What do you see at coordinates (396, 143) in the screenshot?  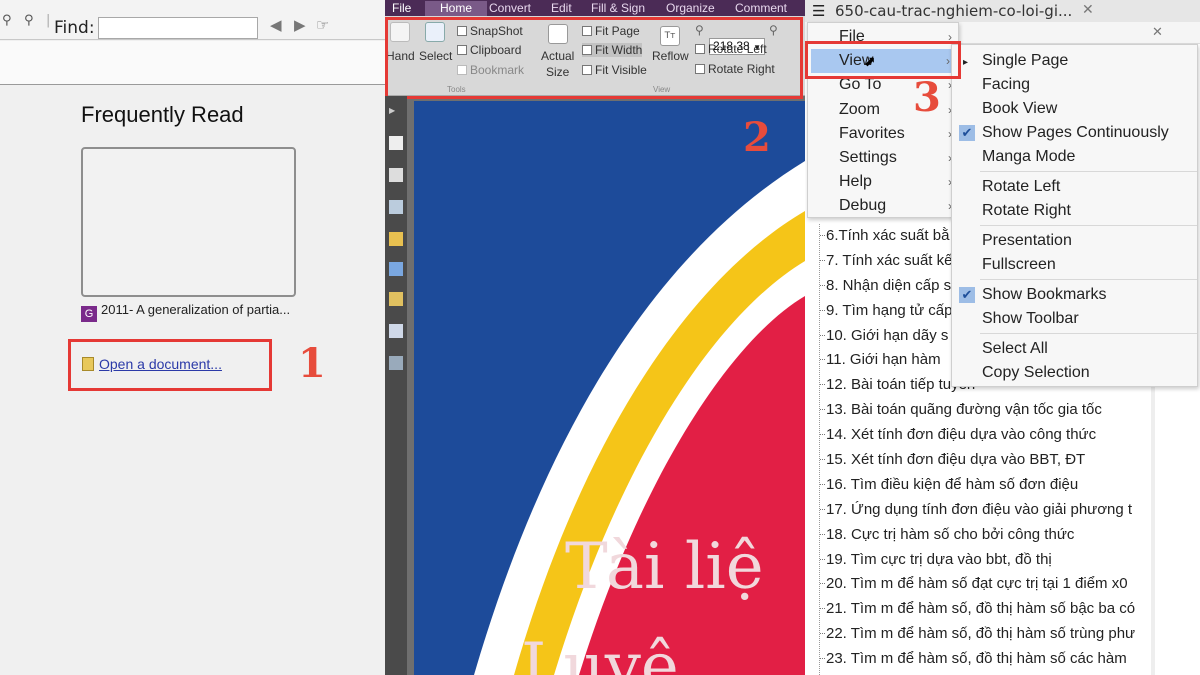 I see `pages-icon` at bounding box center [396, 143].